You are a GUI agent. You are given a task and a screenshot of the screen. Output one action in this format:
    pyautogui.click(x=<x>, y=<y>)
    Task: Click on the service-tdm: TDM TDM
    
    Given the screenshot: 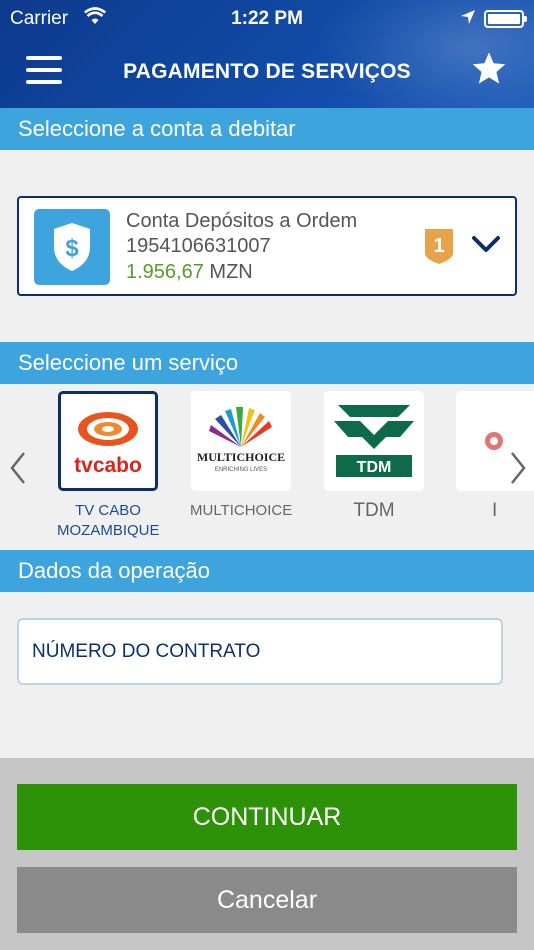 What is the action you would take?
    pyautogui.click(x=374, y=456)
    